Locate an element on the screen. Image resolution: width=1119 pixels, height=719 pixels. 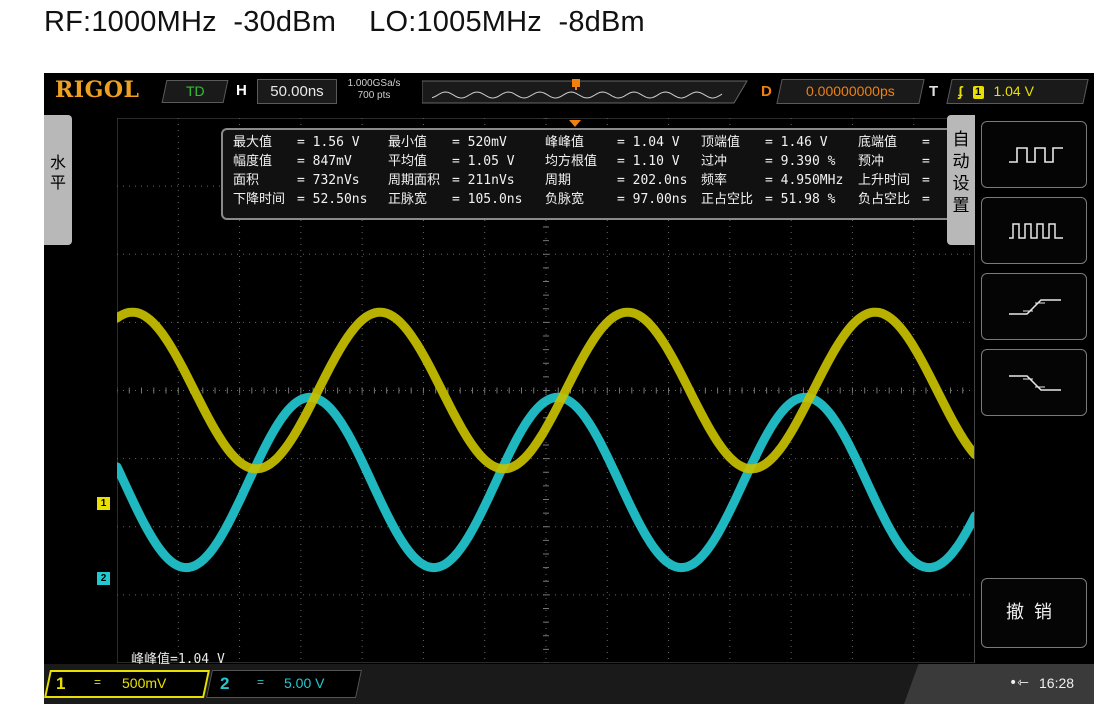
horizontal-label: H is located at coordinates (241, 90).